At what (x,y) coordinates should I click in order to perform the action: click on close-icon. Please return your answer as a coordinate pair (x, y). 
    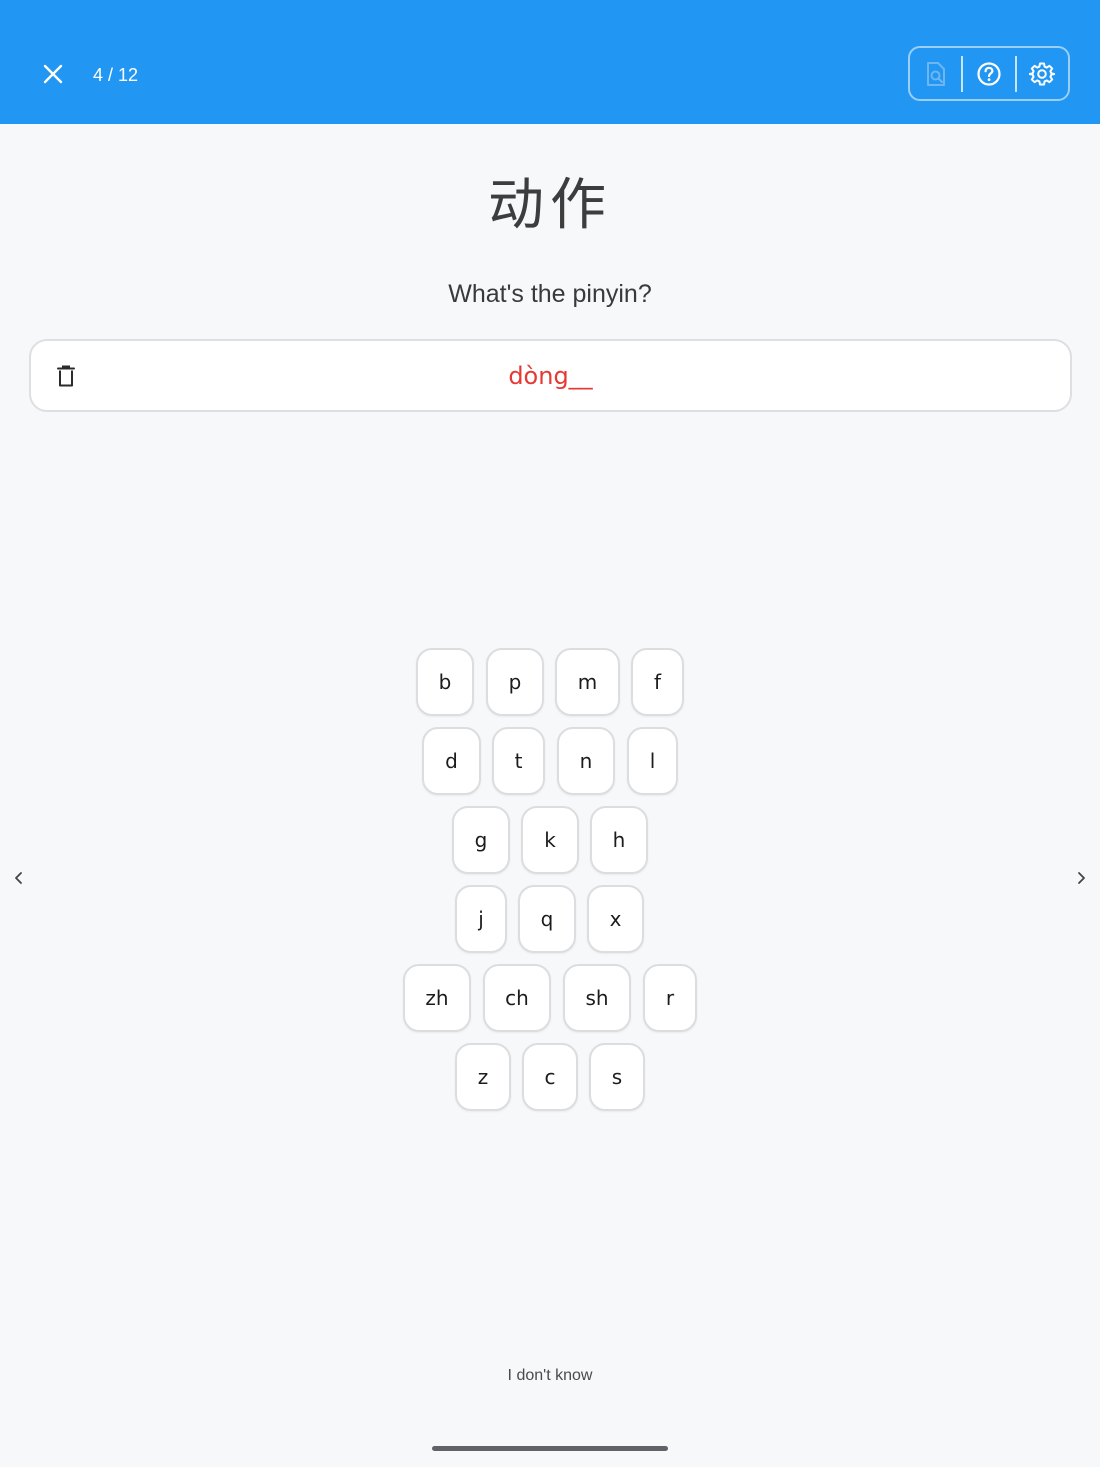
    Looking at the image, I should click on (53, 74).